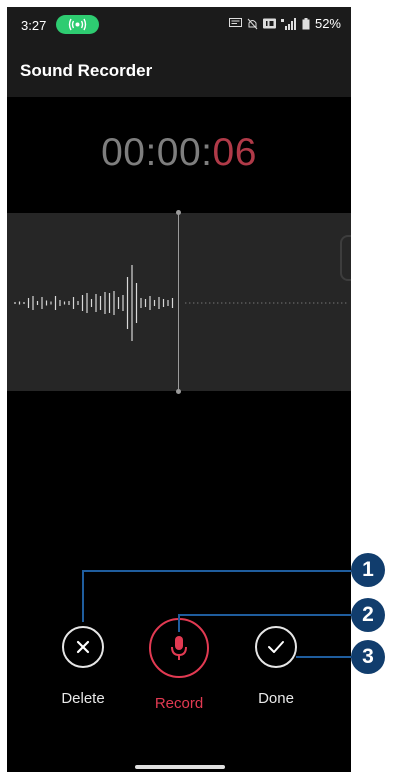 This screenshot has height=772, width=409. What do you see at coordinates (288, 23) in the screenshot?
I see `signal-5g-icon` at bounding box center [288, 23].